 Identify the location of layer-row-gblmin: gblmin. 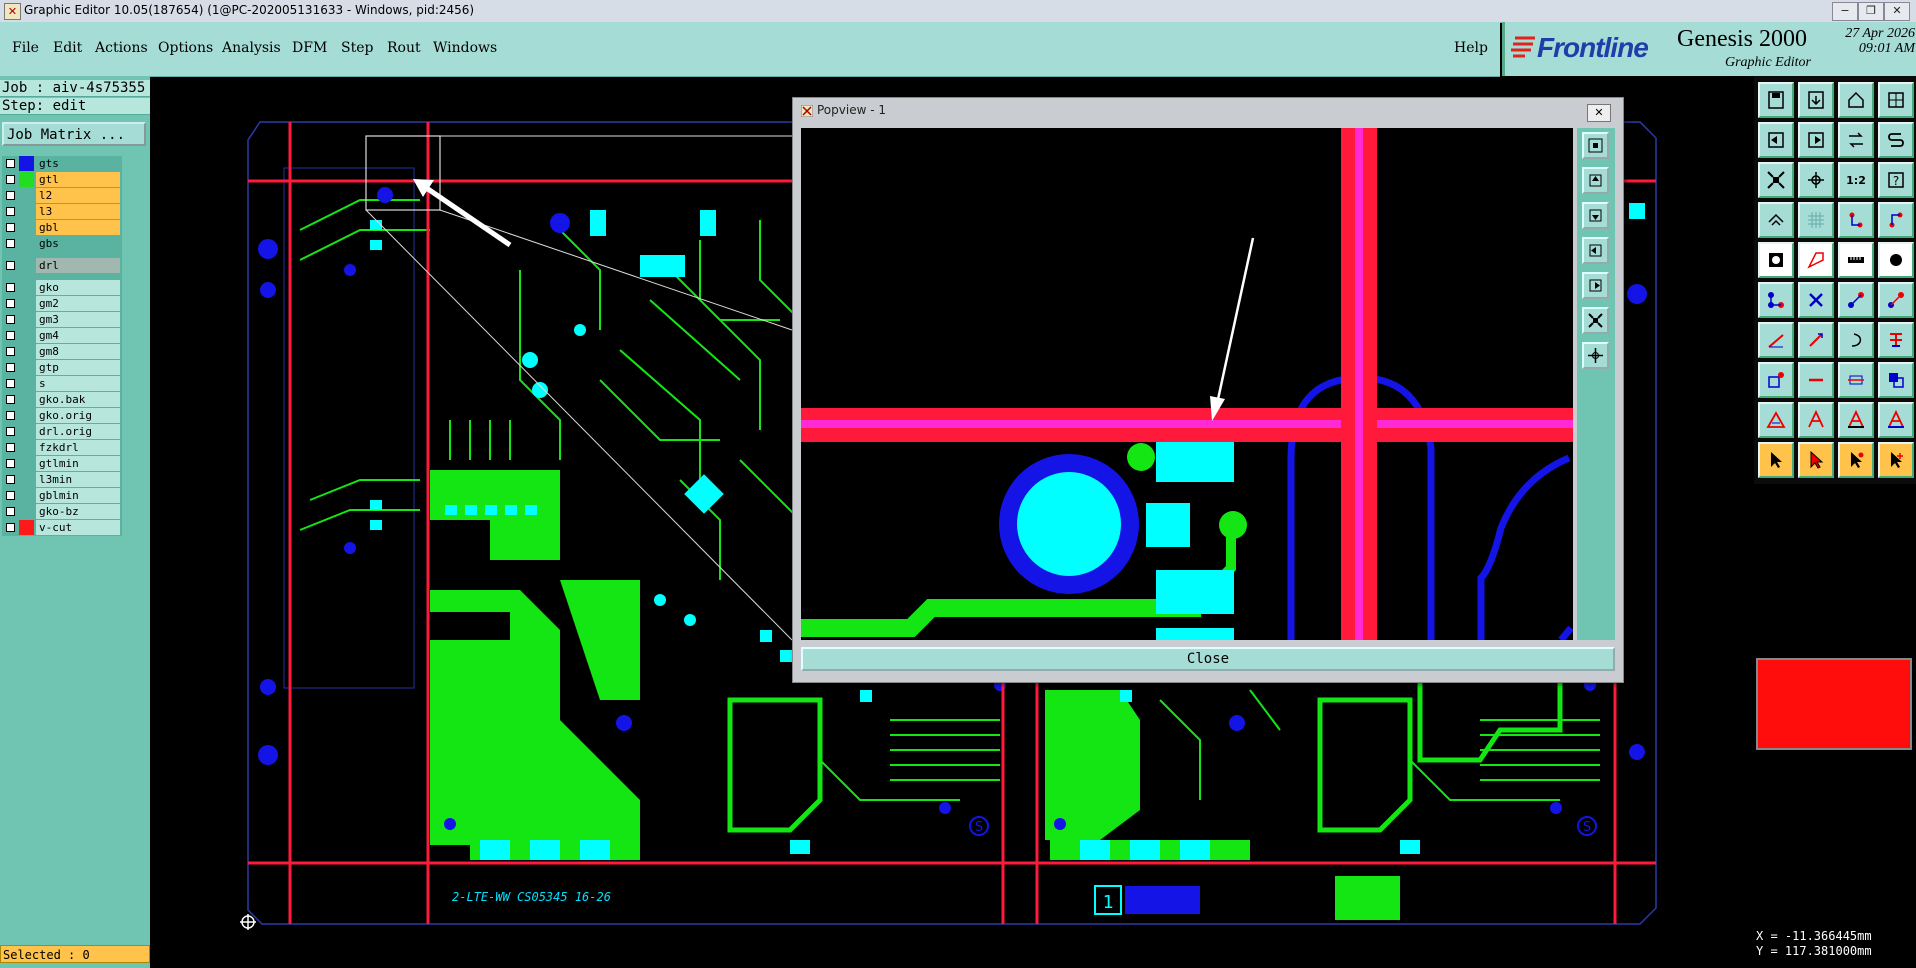
(62, 495).